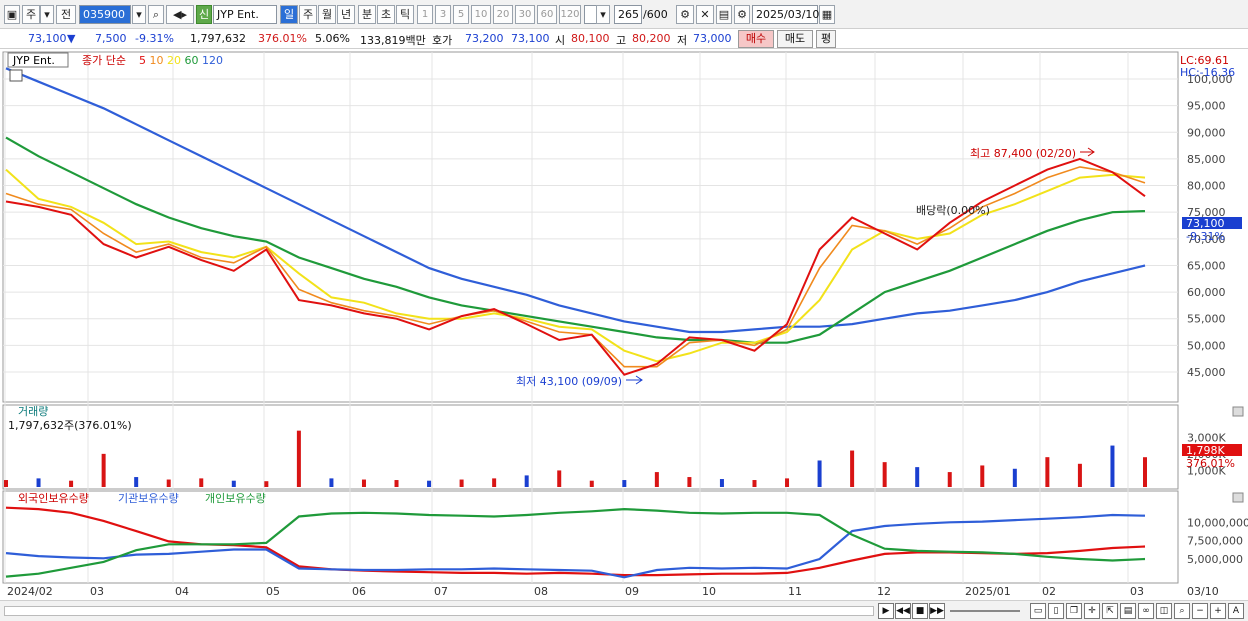 Image resolution: width=1248 pixels, height=621 pixels. What do you see at coordinates (461, 14) in the screenshot?
I see `interval-5: 5` at bounding box center [461, 14].